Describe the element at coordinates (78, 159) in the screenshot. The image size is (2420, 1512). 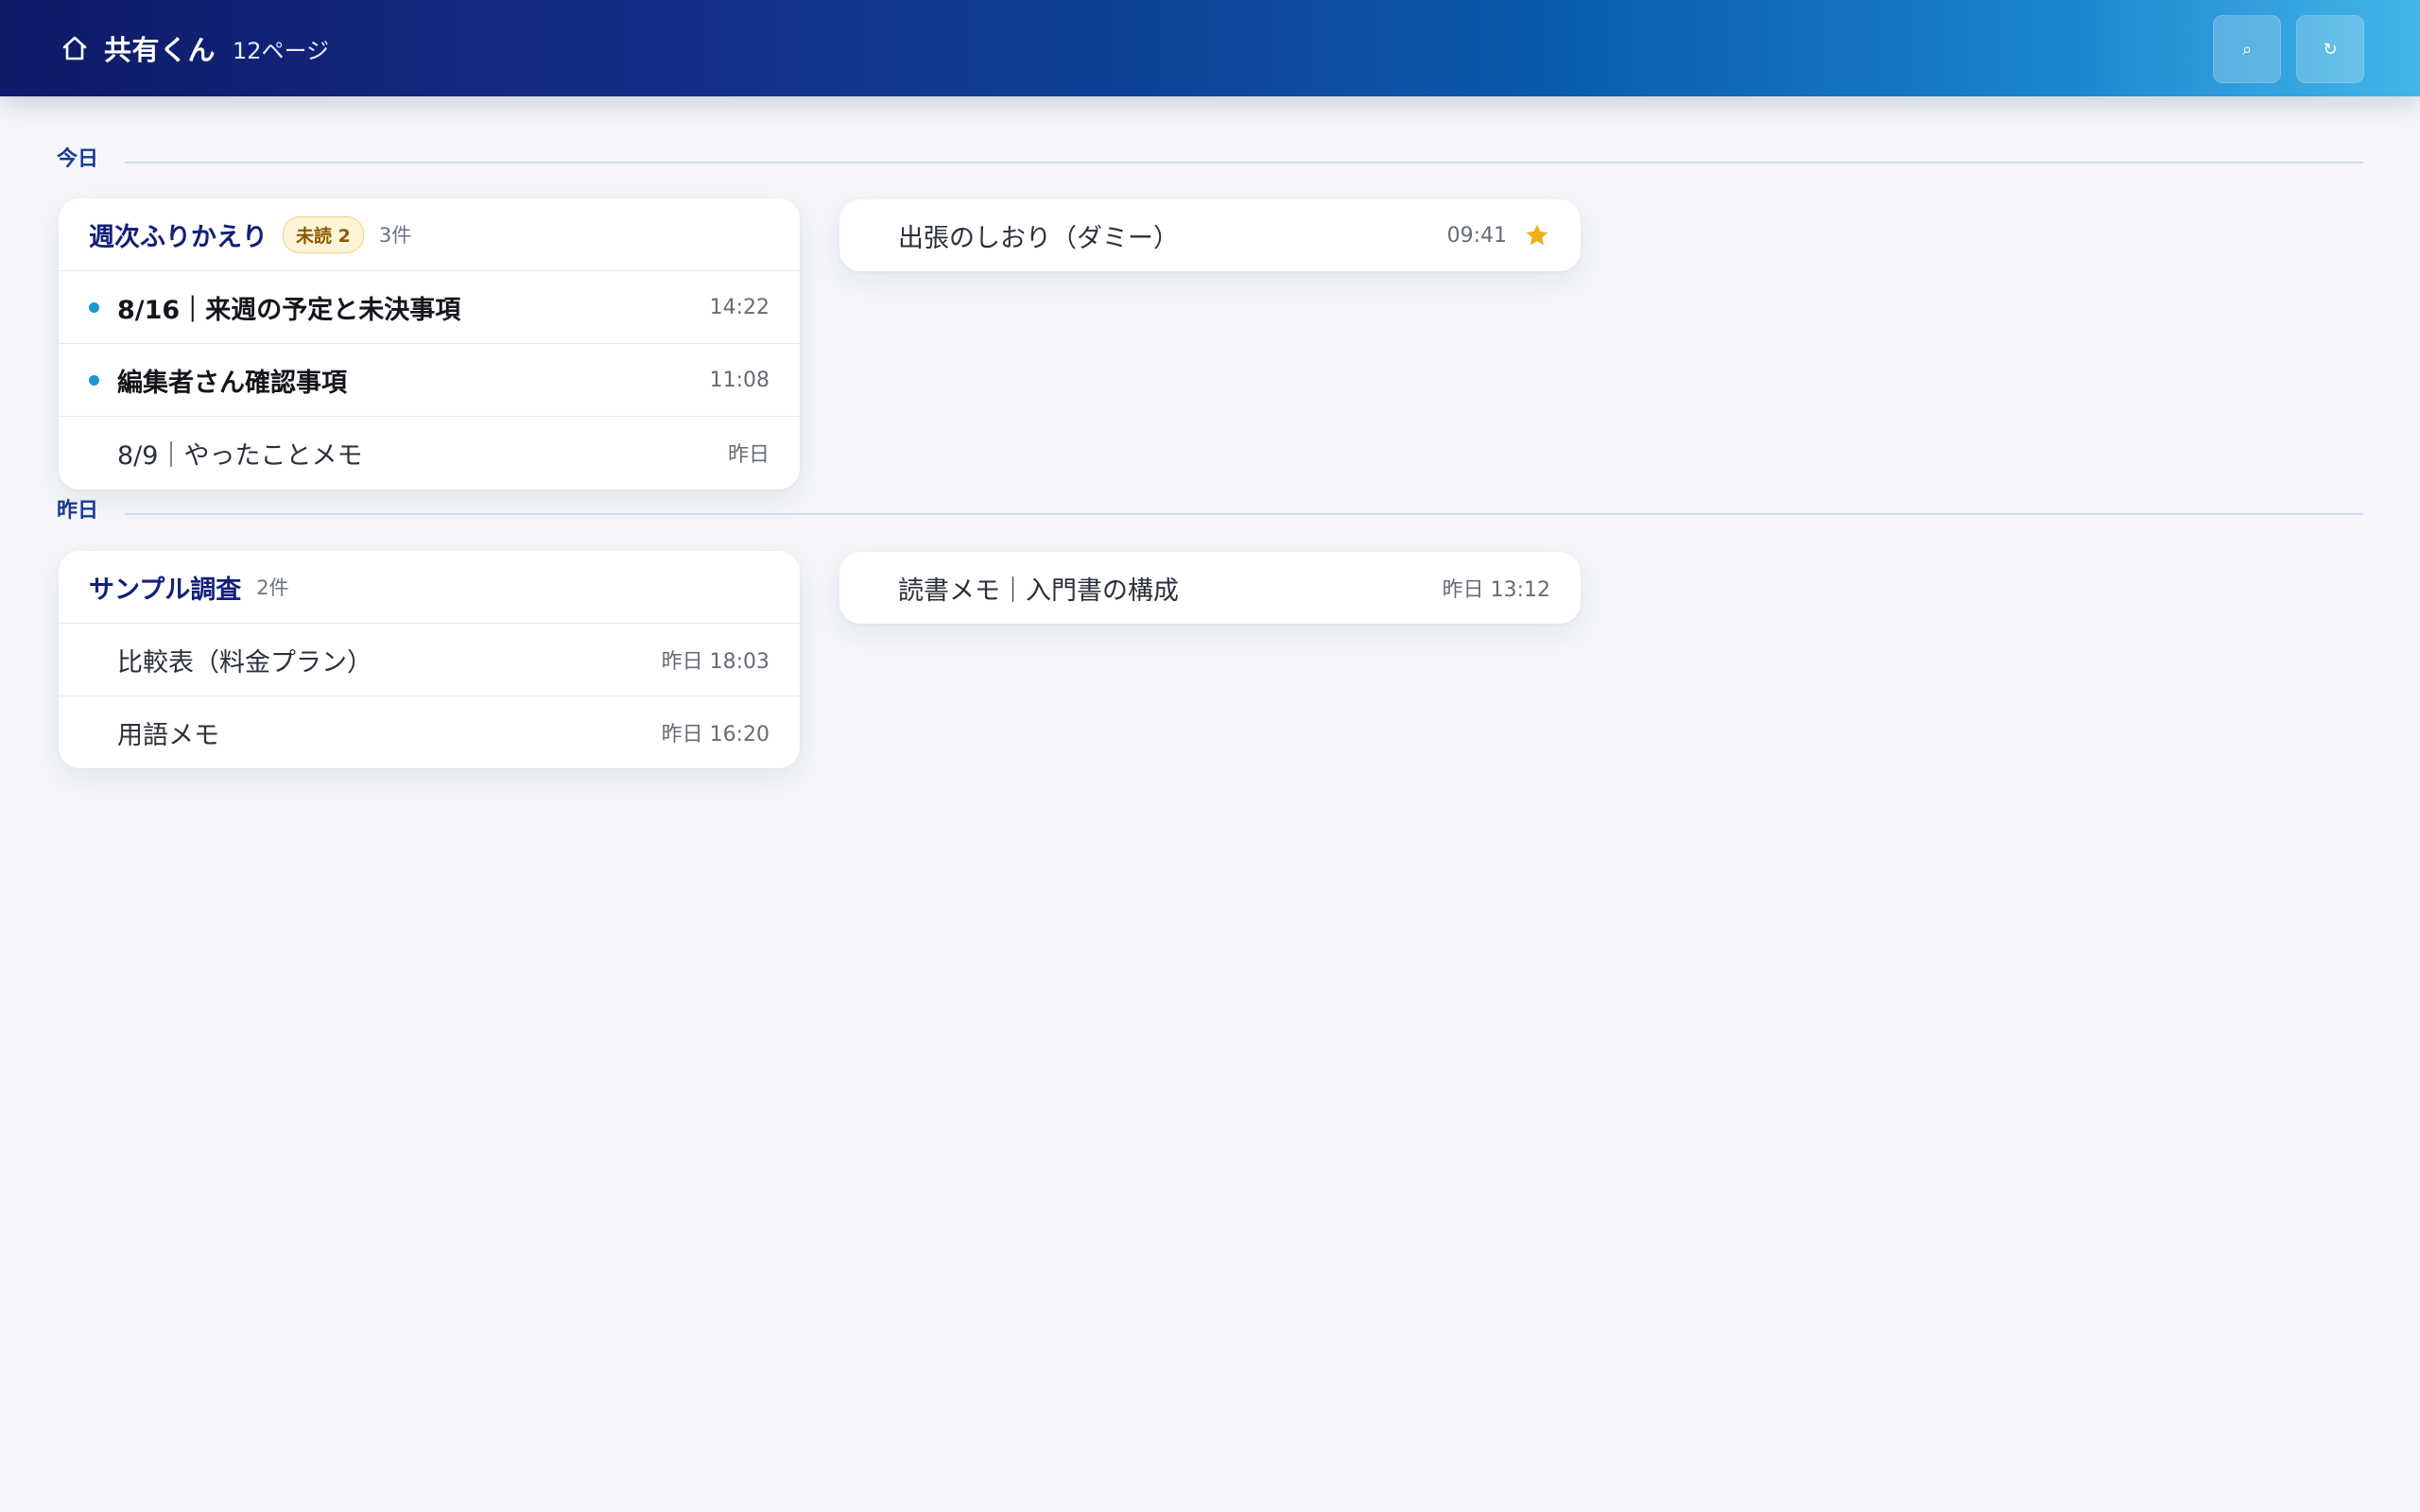
I see `section-label-today: 今日` at that location.